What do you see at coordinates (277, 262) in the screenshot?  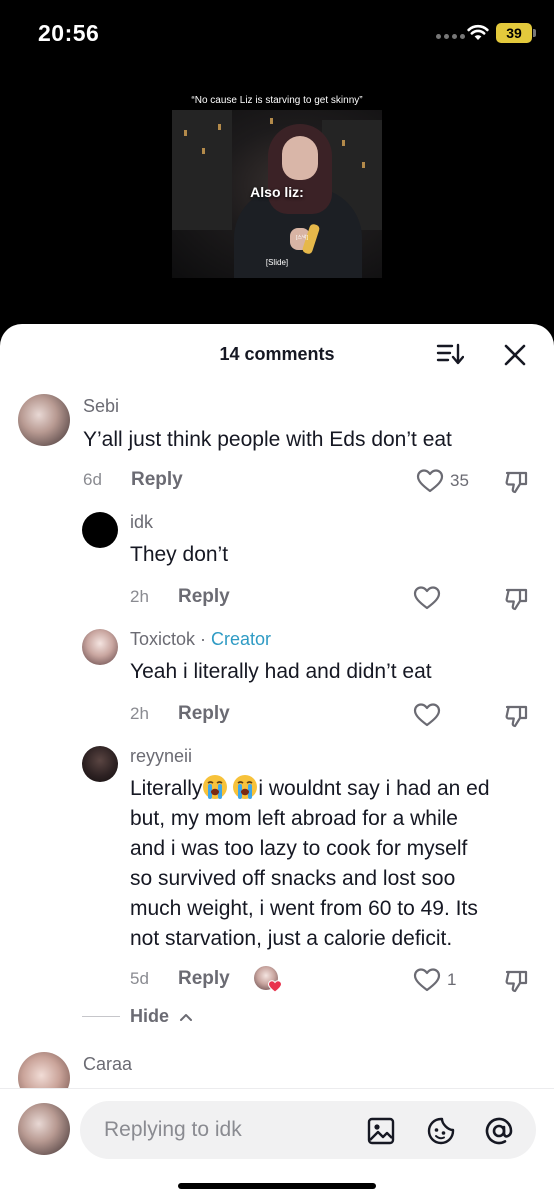 I see `video-slide-label: [Slide]` at bounding box center [277, 262].